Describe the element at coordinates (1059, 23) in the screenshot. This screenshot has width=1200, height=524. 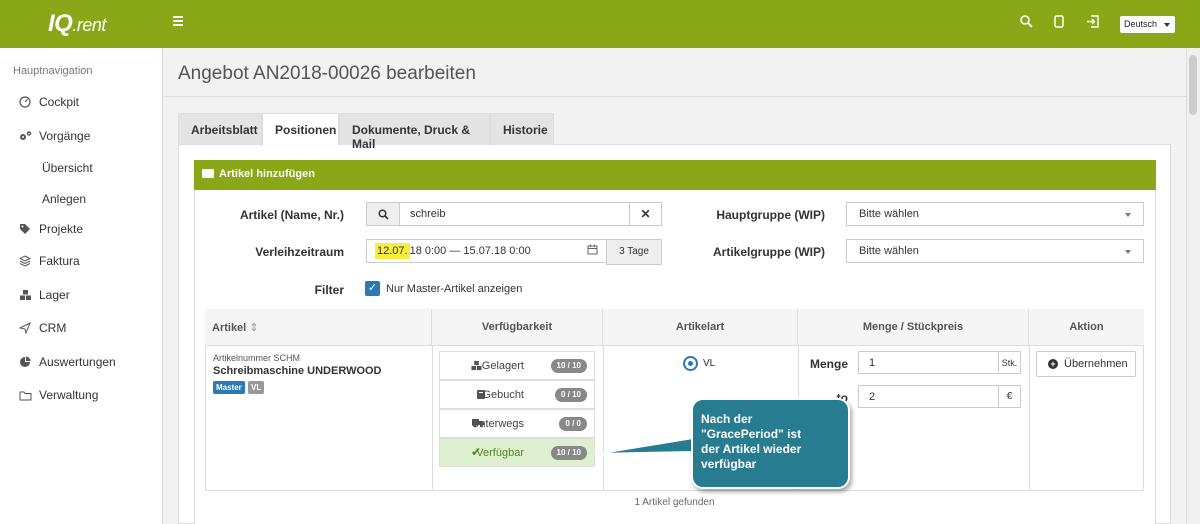
I see `tablet-icon` at that location.